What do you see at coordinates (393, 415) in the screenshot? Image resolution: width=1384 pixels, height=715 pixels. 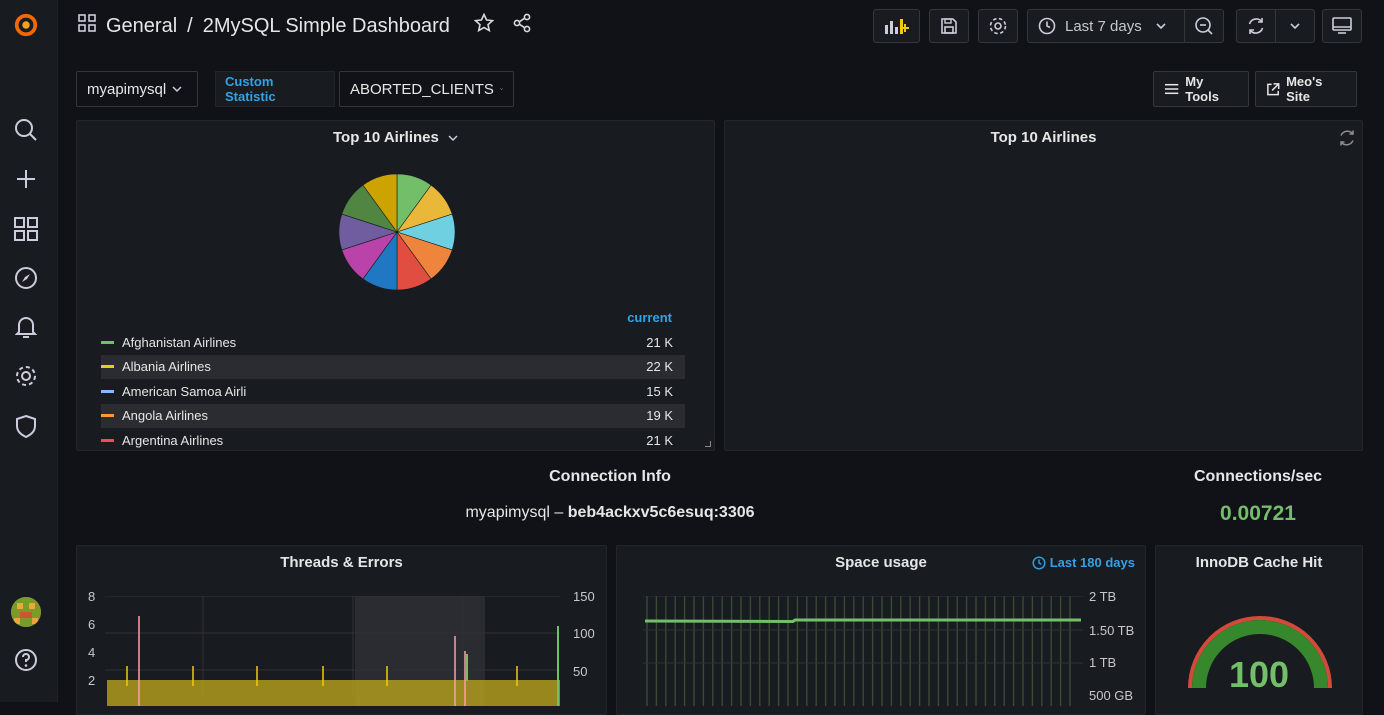 I see `legend-row: Angola Airlines 19 K` at bounding box center [393, 415].